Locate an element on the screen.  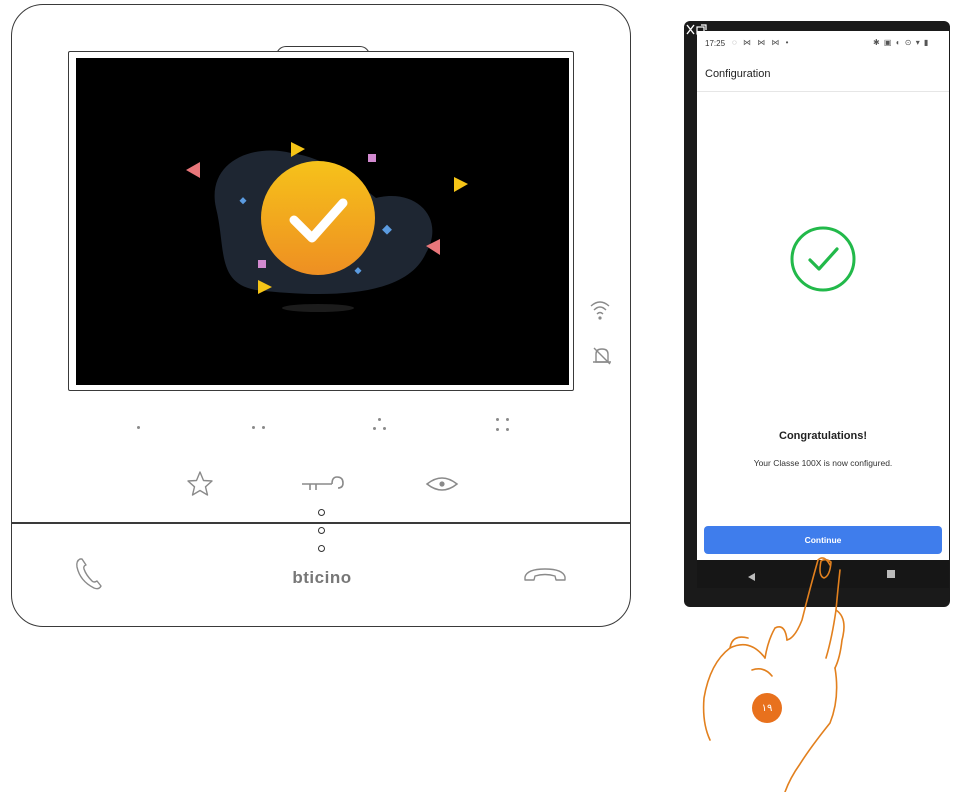
configured-message: Your Classe 100X is now configured. is located at coordinates (823, 463).